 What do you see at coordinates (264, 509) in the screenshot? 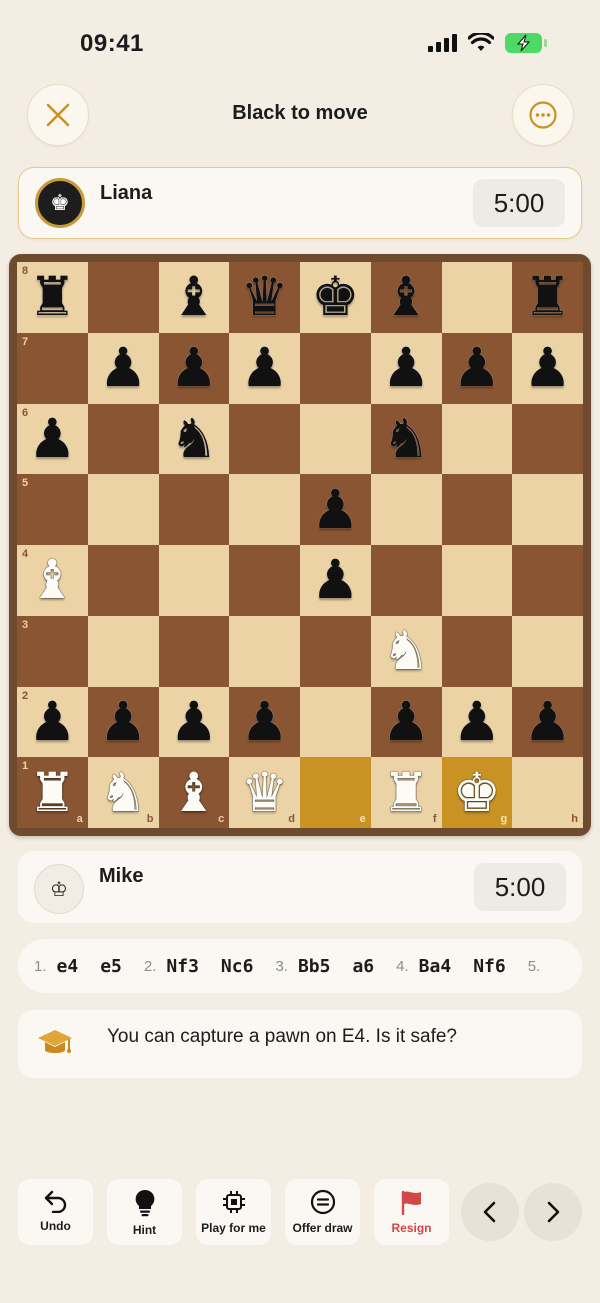
I see `square-d5` at bounding box center [264, 509].